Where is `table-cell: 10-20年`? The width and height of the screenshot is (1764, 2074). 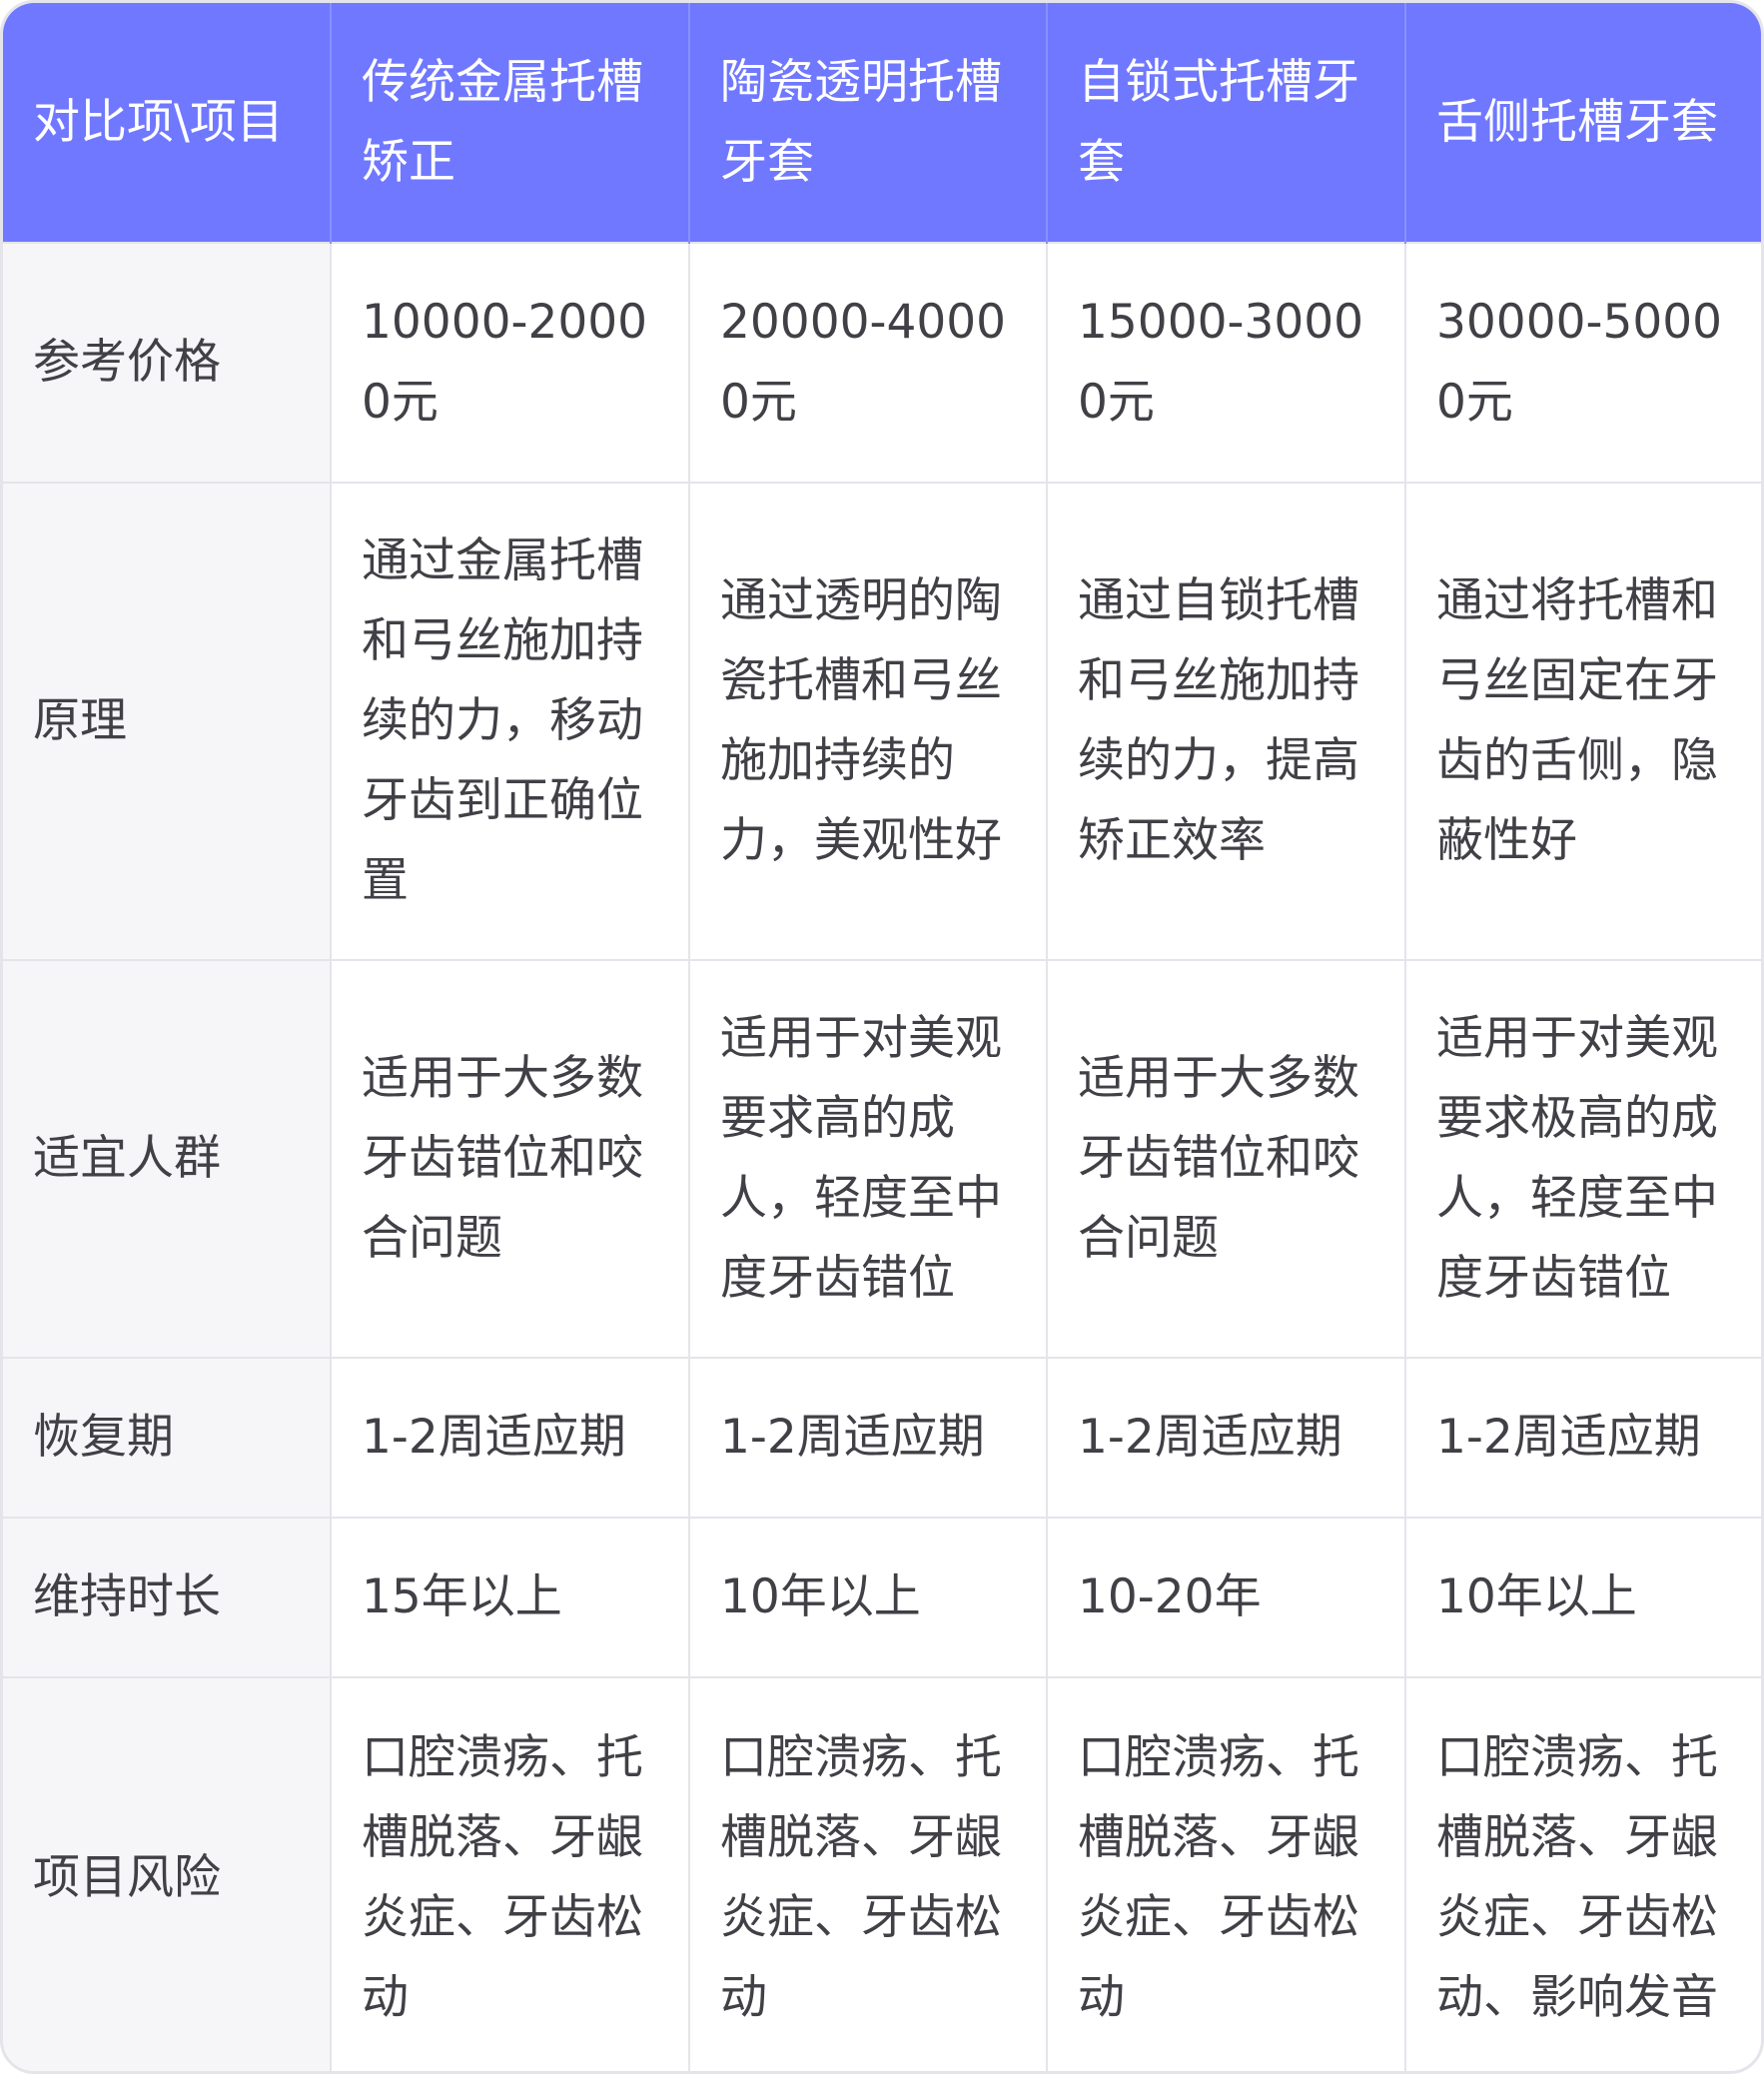
table-cell: 10-20年 is located at coordinates (1225, 1597).